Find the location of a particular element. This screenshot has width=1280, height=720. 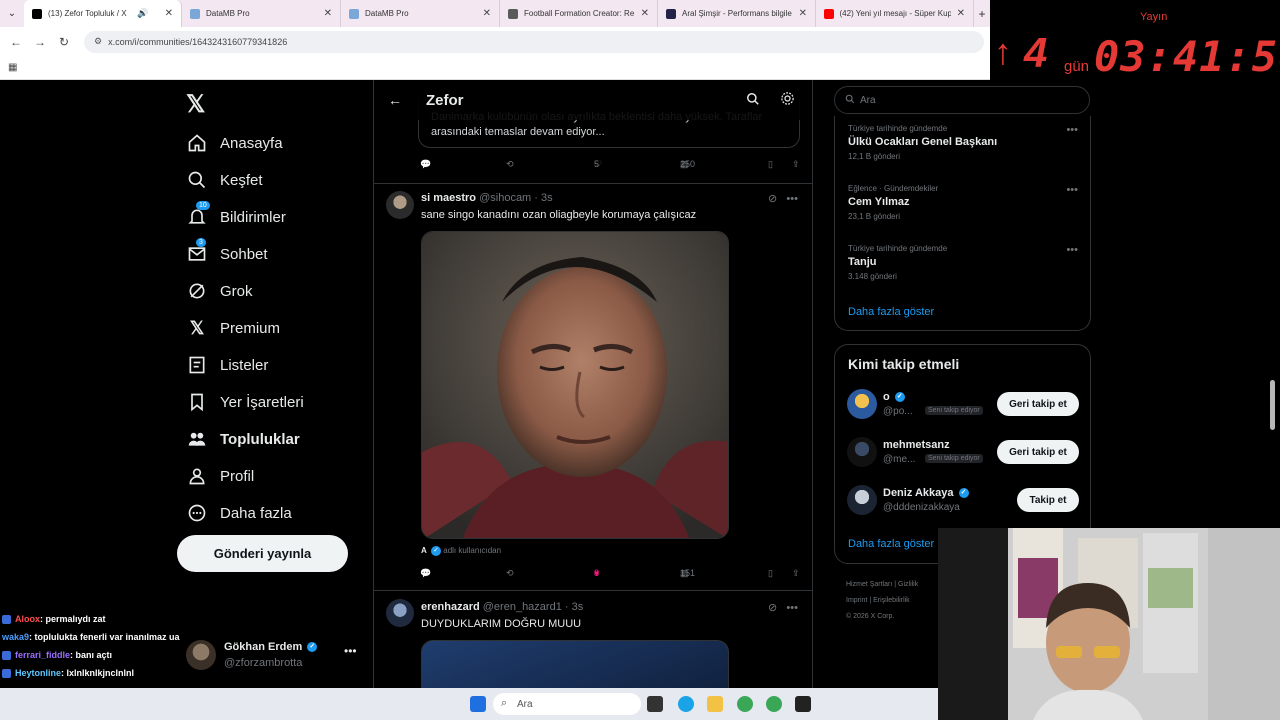

nav-item-messages: 3 Sohbet is located at coordinates (227, 251).